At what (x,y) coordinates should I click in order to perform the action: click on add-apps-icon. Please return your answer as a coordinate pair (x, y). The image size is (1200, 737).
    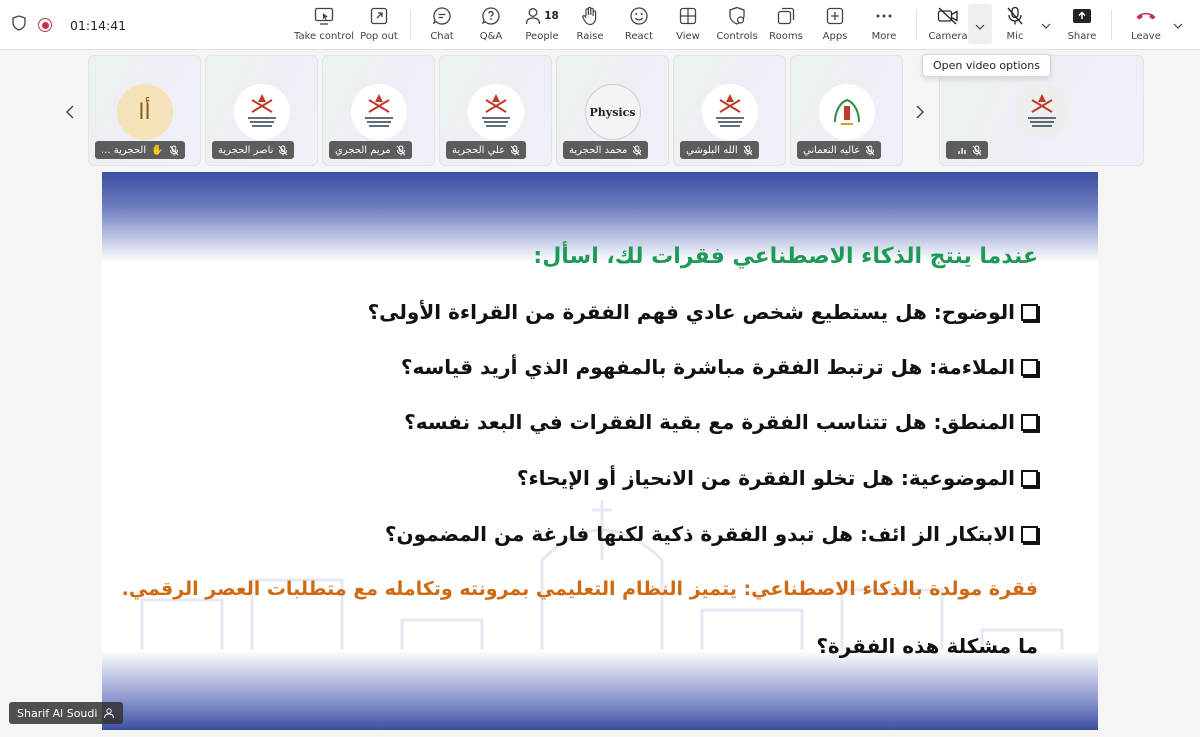
    Looking at the image, I should click on (835, 16).